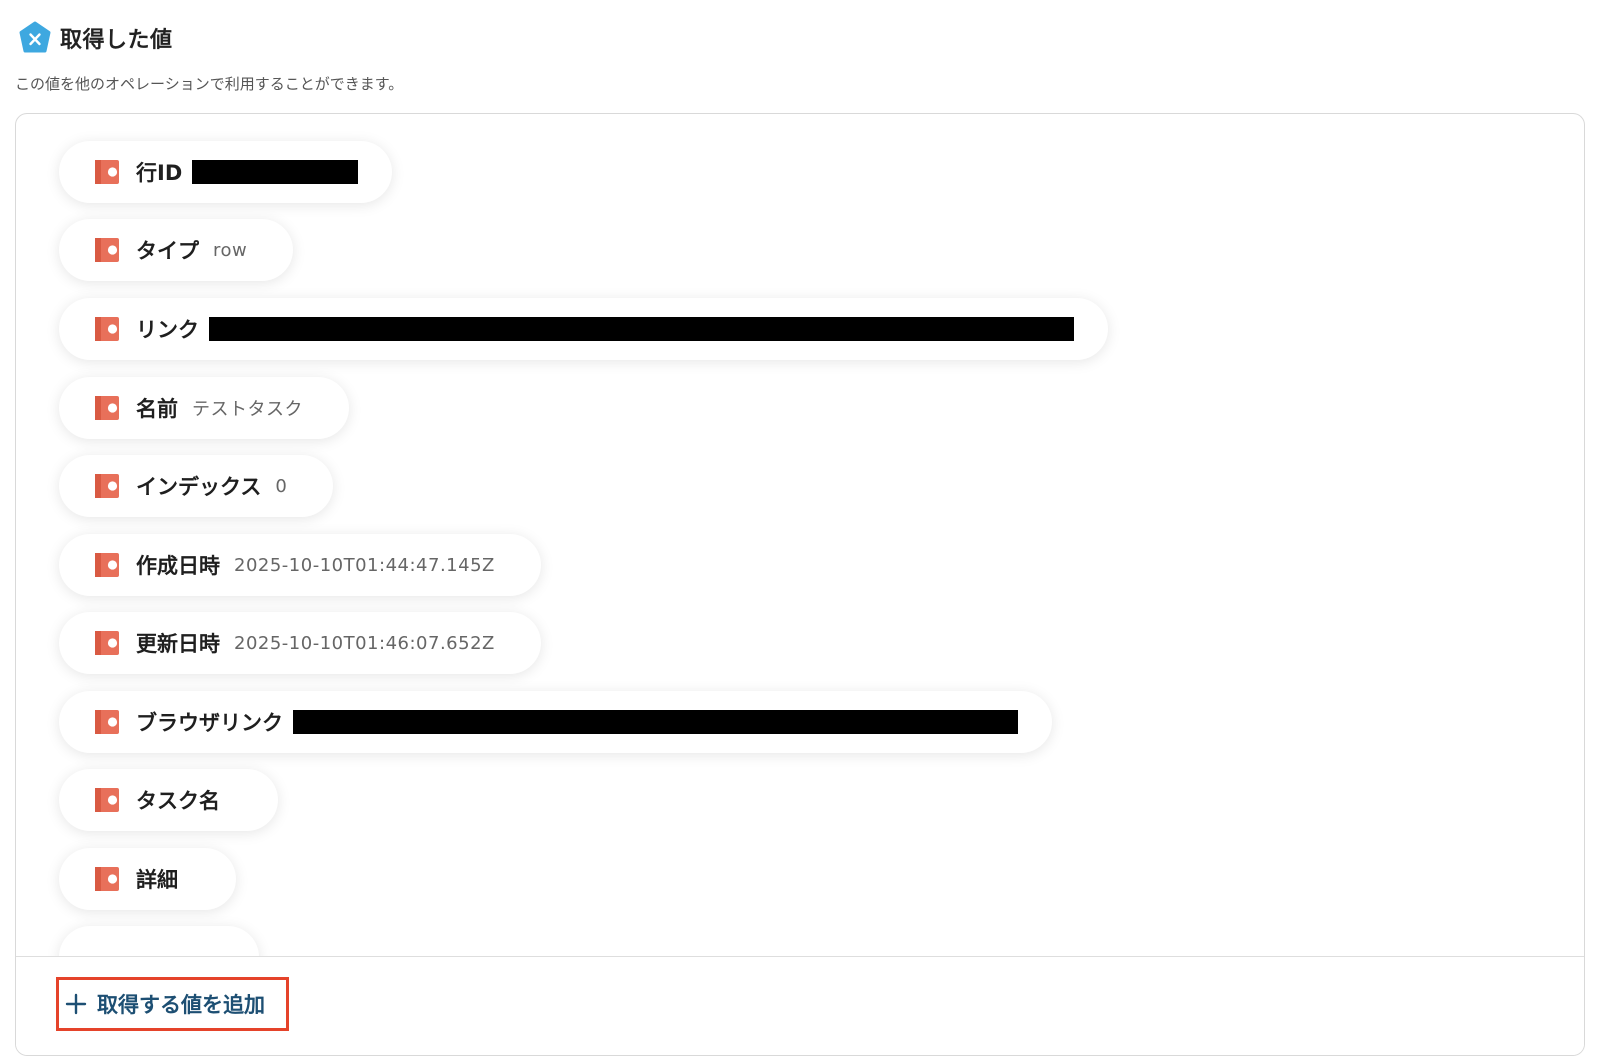  Describe the element at coordinates (35, 37) in the screenshot. I see `x-pentagon-icon` at that location.